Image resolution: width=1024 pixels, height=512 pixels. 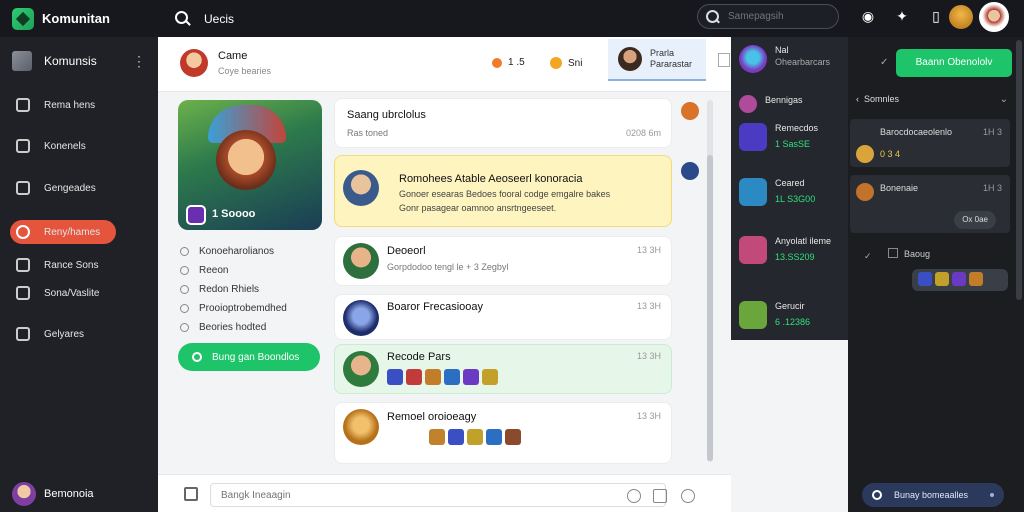 What do you see at coordinates (936, 16) in the screenshot?
I see `device-icon: ▯` at bounding box center [936, 16].